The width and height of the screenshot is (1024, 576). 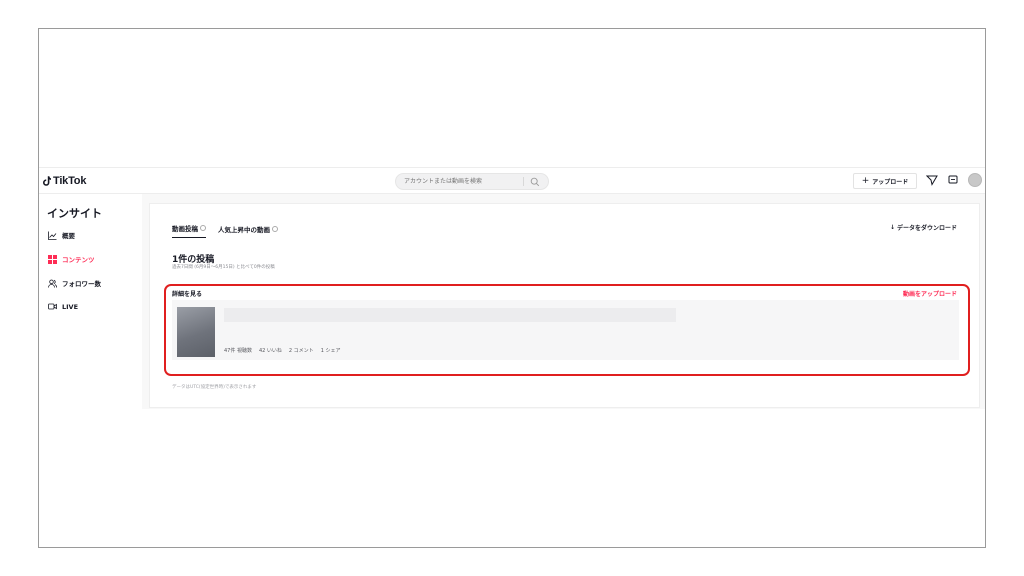 I want to click on download-label: データをダウンロード, so click(x=926, y=228).